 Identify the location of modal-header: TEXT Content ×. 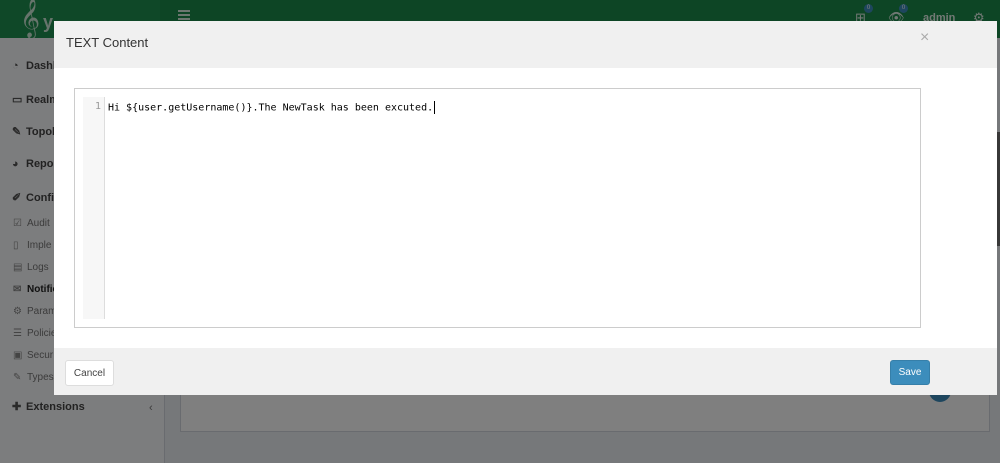
(525, 44).